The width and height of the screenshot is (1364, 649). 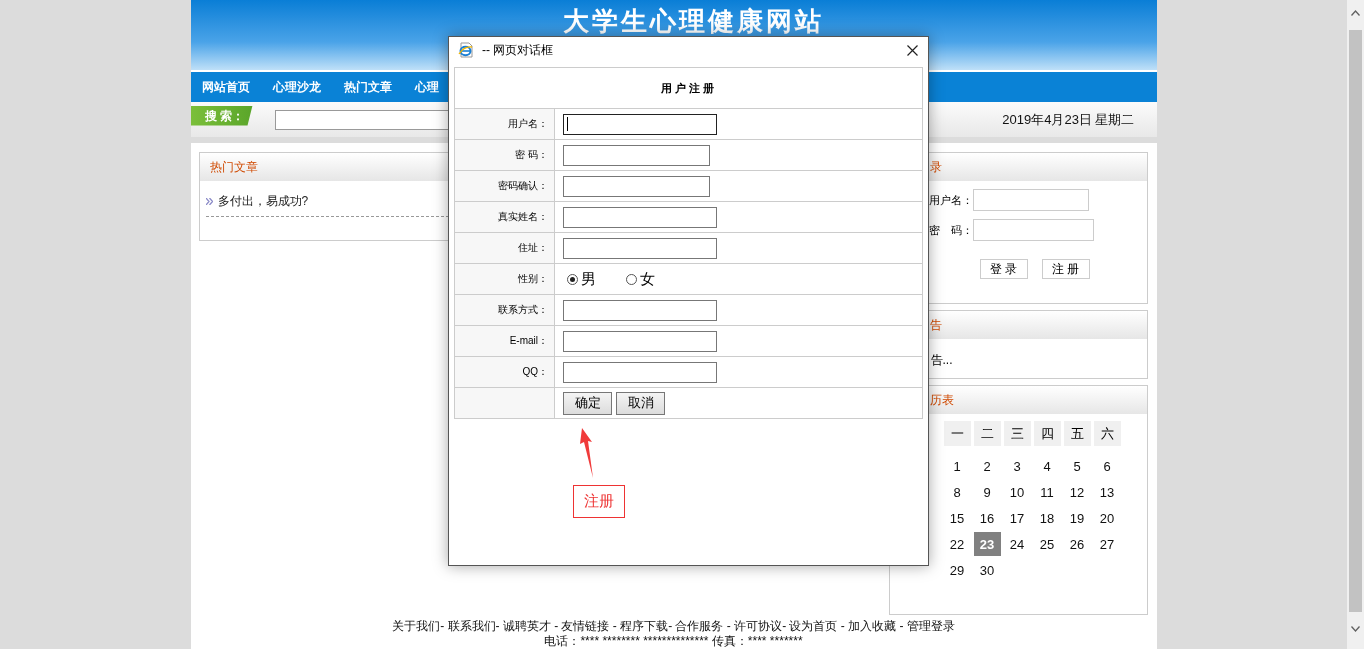 I want to click on radio-label: 男, so click(x=588, y=279).